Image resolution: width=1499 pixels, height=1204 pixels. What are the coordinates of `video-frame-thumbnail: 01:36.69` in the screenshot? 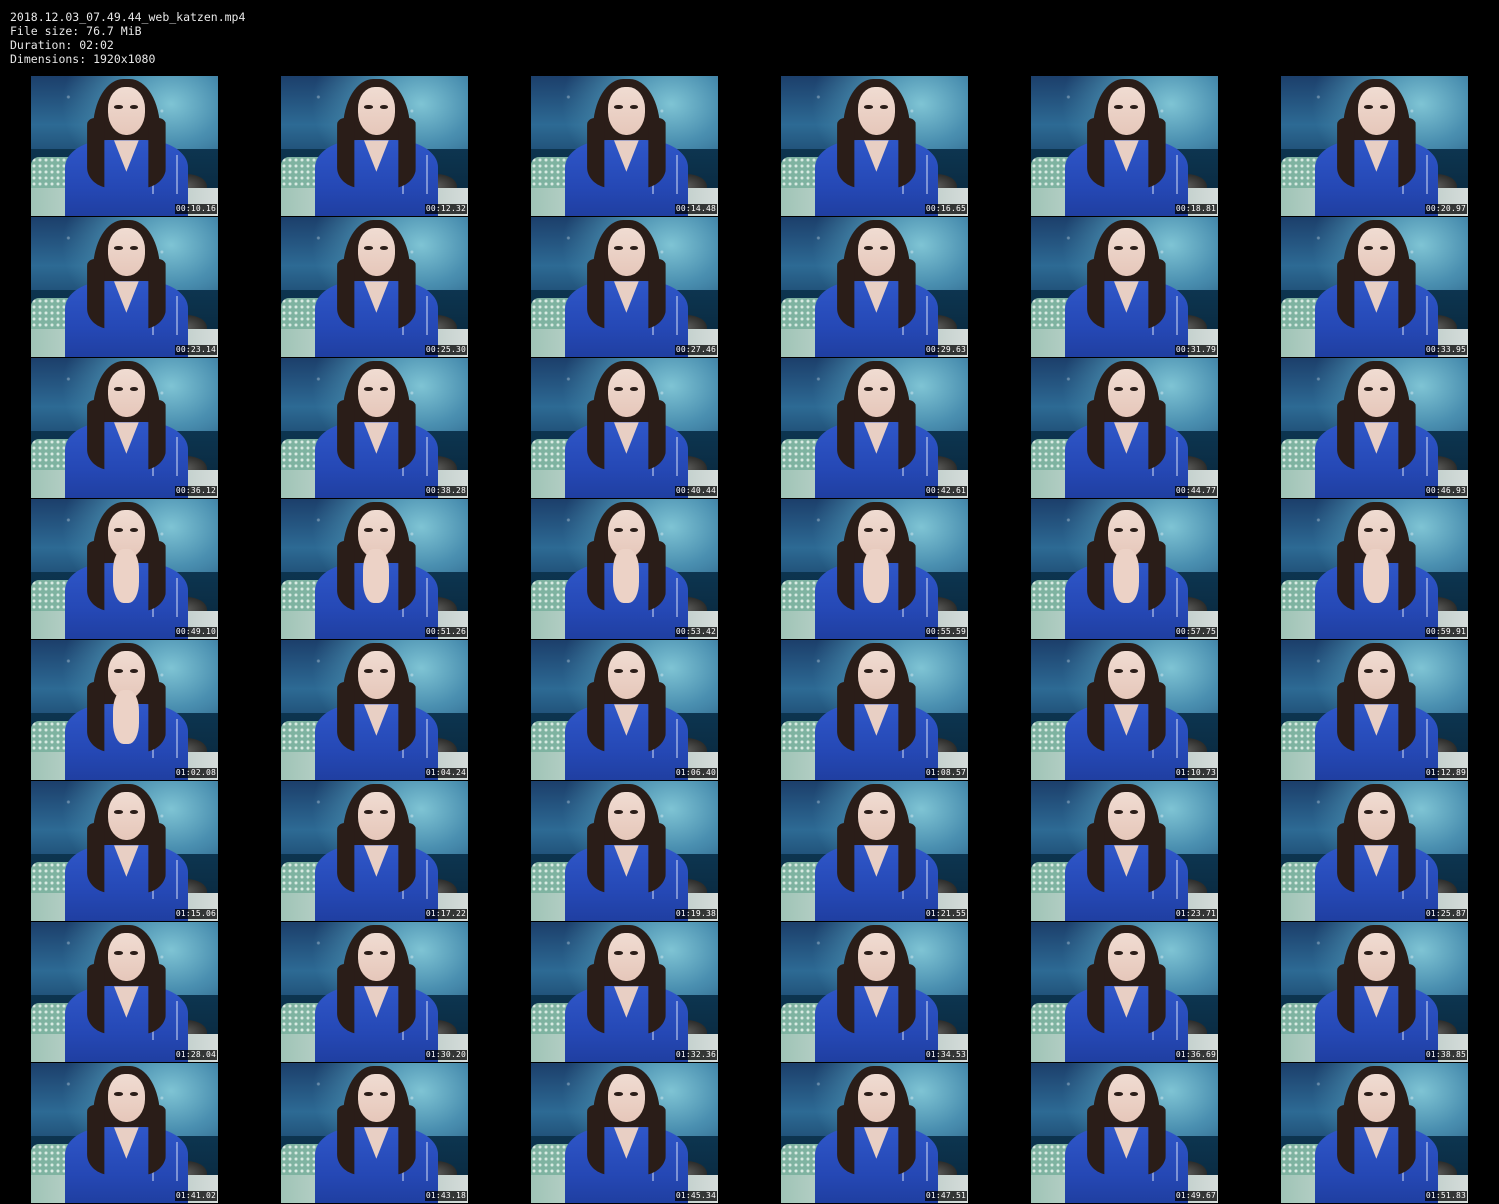 It's located at (1124, 992).